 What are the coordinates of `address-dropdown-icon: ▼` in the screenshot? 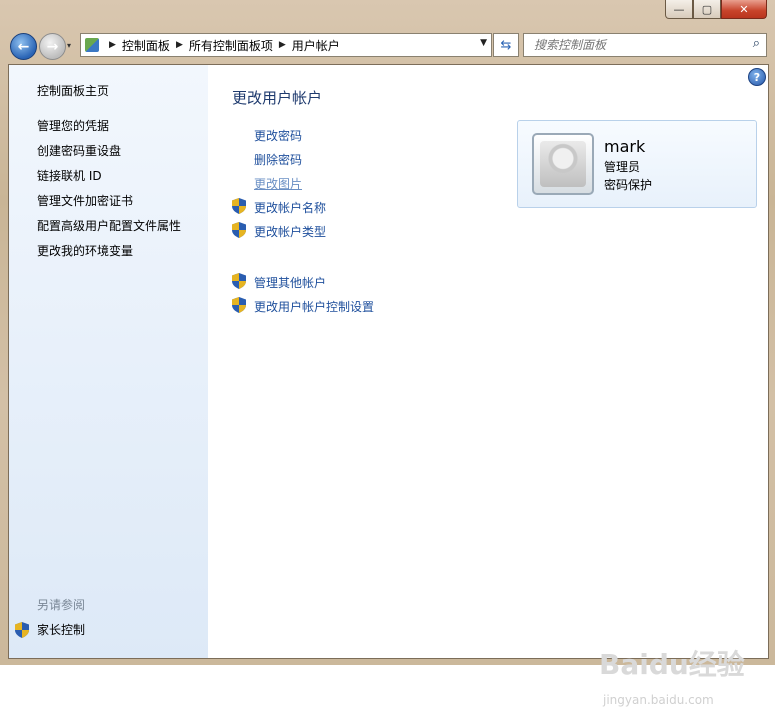 It's located at (483, 43).